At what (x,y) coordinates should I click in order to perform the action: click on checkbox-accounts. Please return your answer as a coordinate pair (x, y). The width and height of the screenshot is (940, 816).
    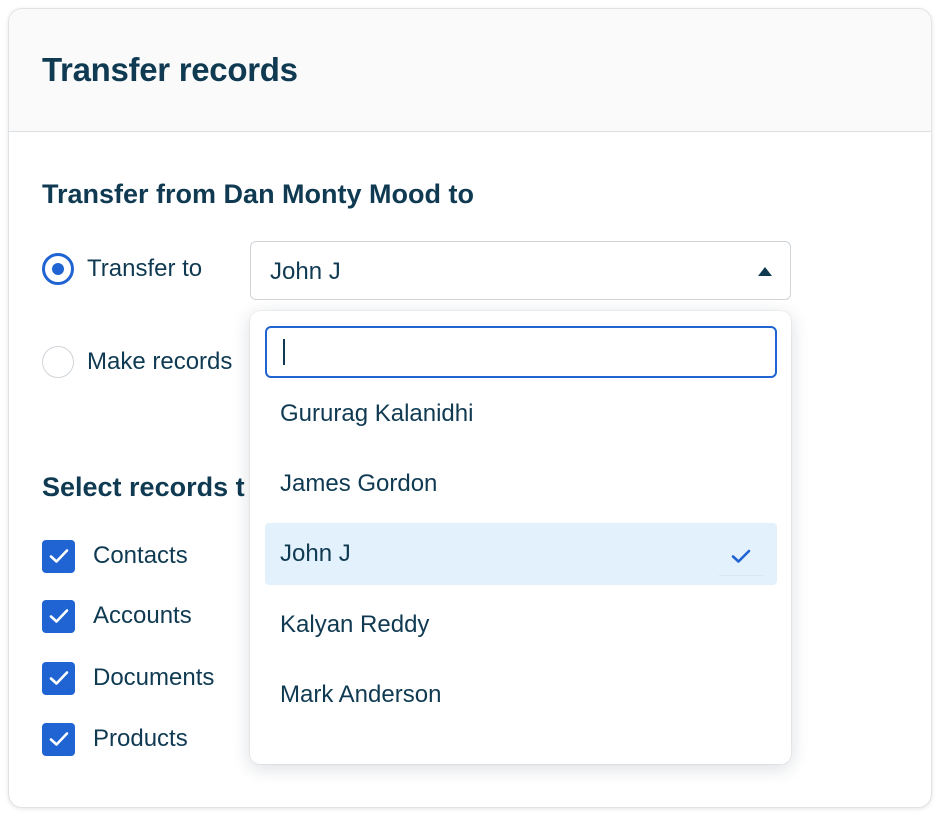
    Looking at the image, I should click on (58, 616).